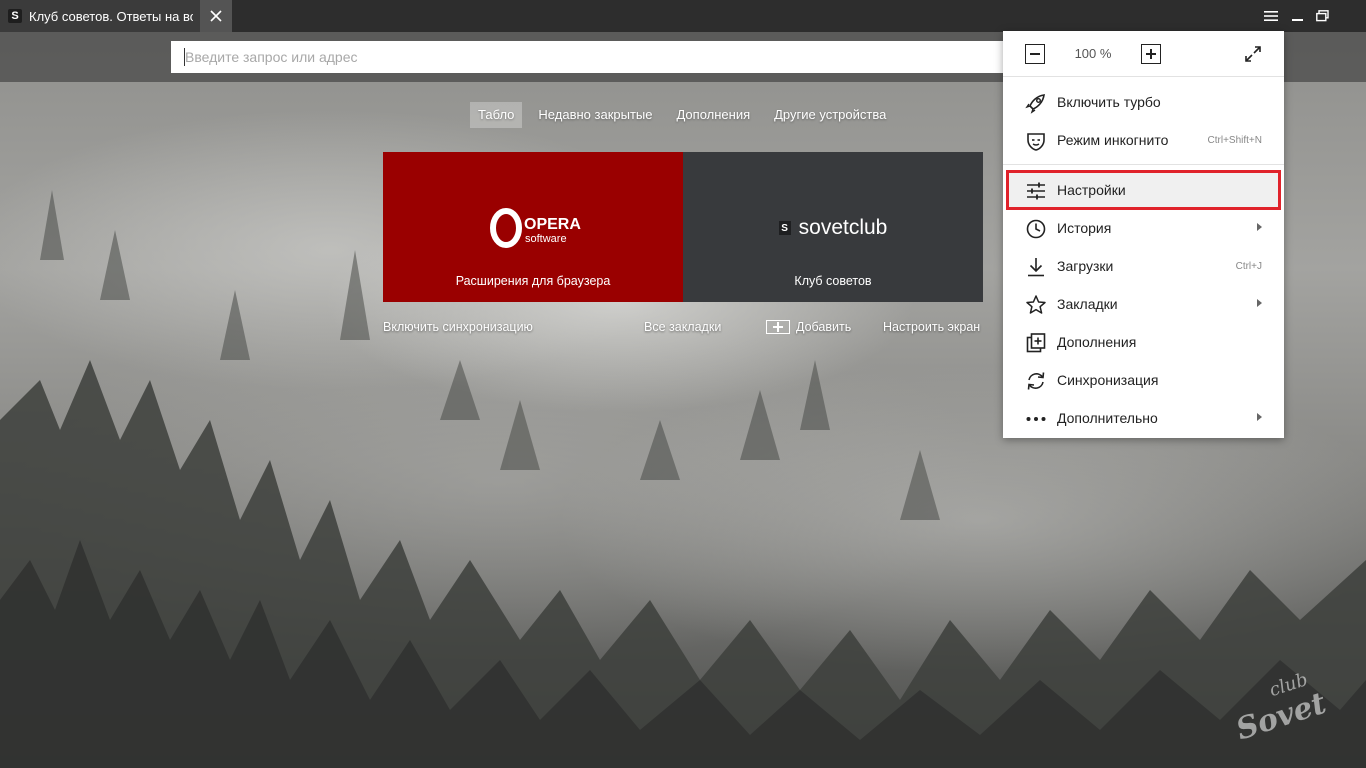 The height and width of the screenshot is (768, 1366). Describe the element at coordinates (1097, 342) in the screenshot. I see `menu-item-label: Дополнения` at that location.